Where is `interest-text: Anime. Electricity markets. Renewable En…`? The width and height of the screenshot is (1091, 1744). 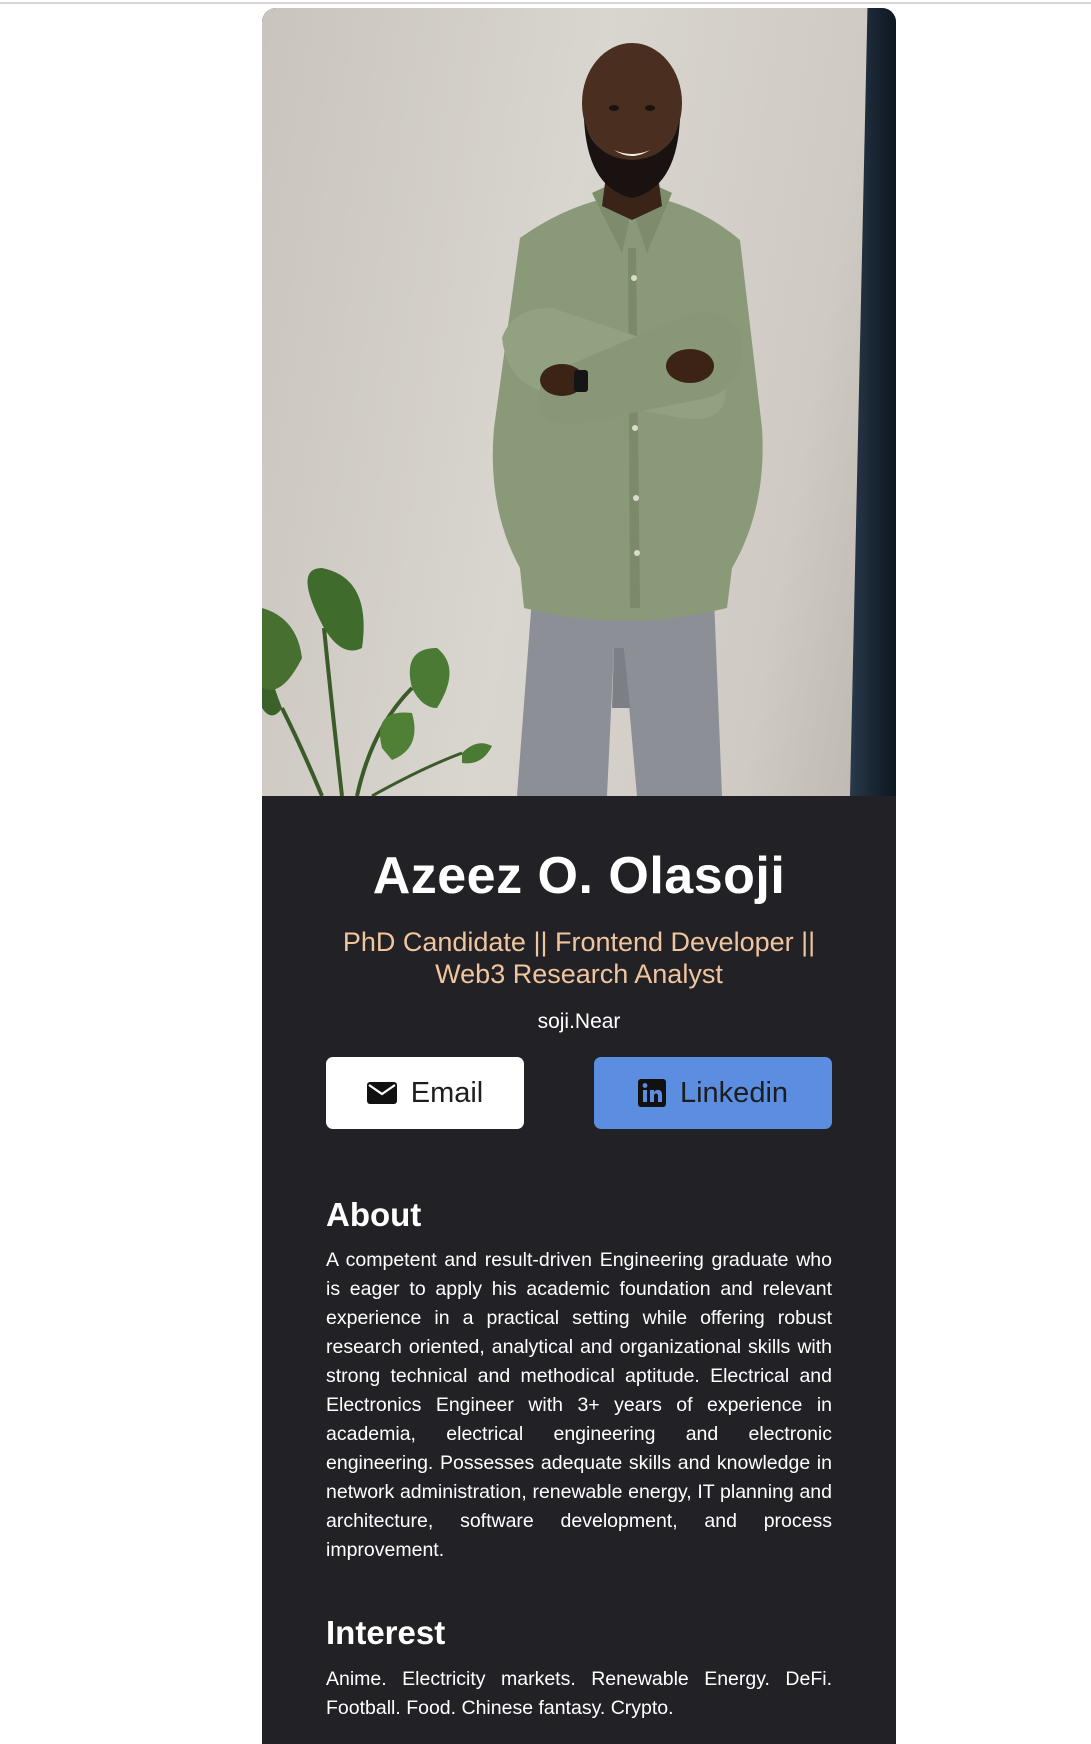 interest-text: Anime. Electricity markets. Renewable En… is located at coordinates (579, 1693).